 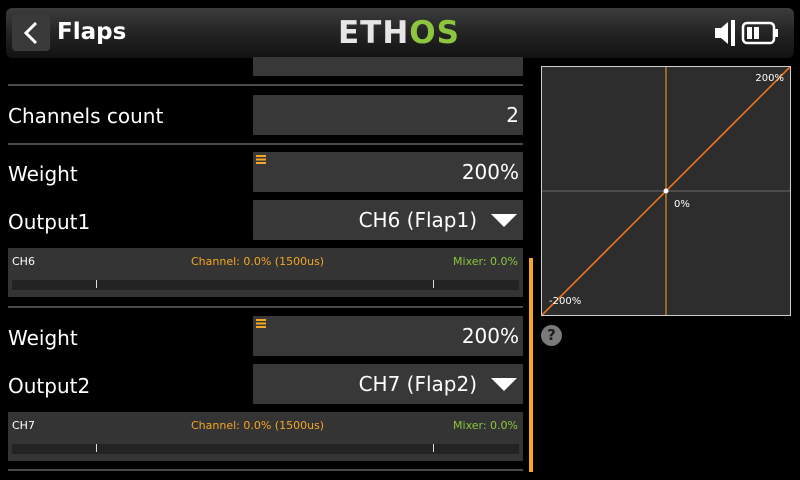 I want to click on back-button, so click(x=31, y=33).